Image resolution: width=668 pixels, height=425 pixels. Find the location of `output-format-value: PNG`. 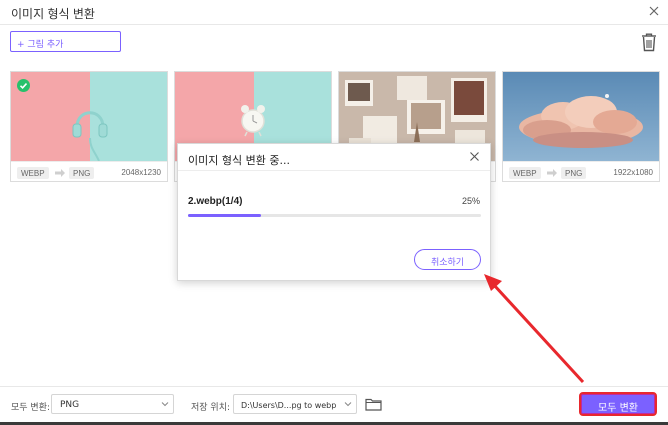

output-format-value: PNG is located at coordinates (70, 405).